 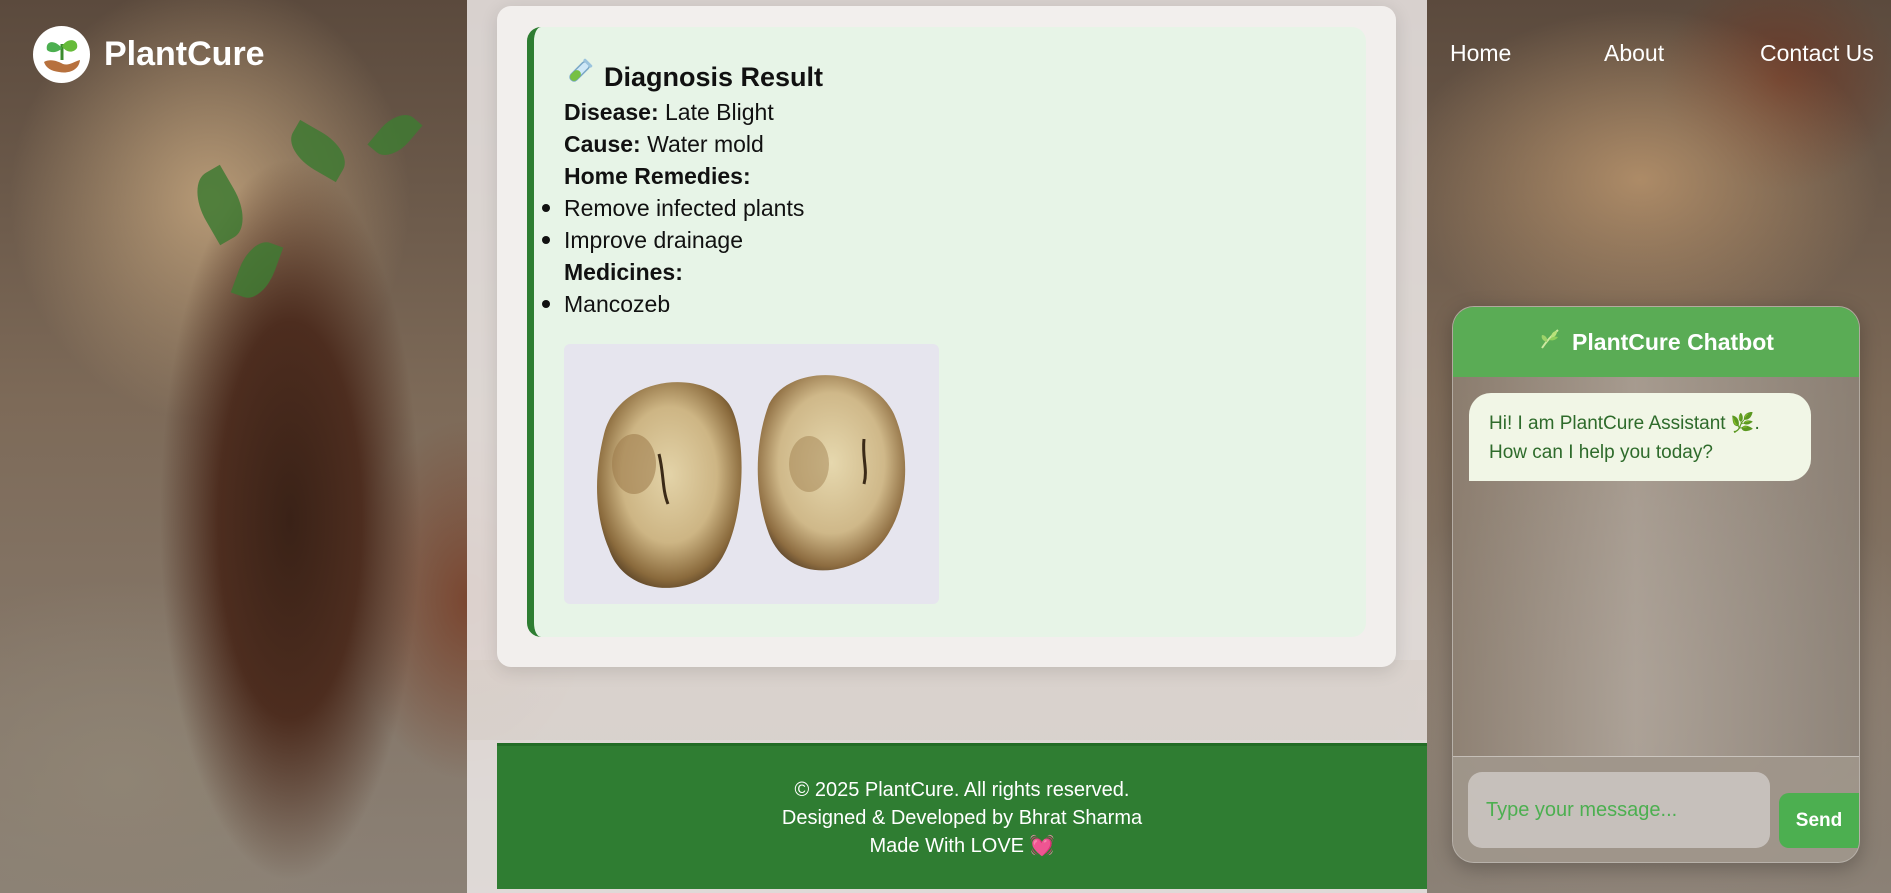 I want to click on disease-value: Late Blight, so click(x=719, y=112).